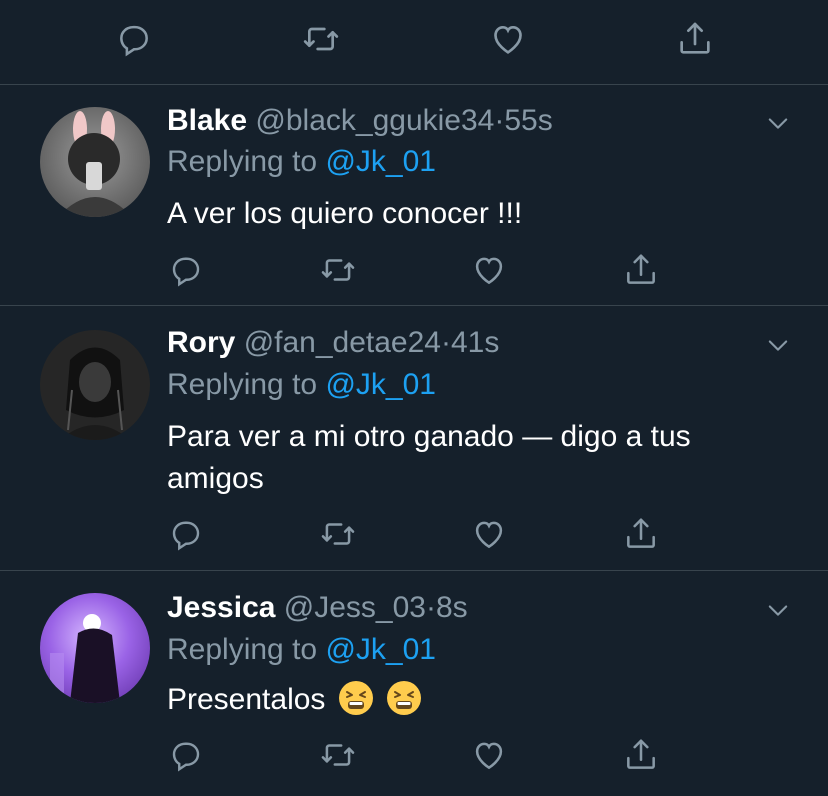 The width and height of the screenshot is (828, 796). What do you see at coordinates (207, 120) in the screenshot?
I see `display-name: Blake` at bounding box center [207, 120].